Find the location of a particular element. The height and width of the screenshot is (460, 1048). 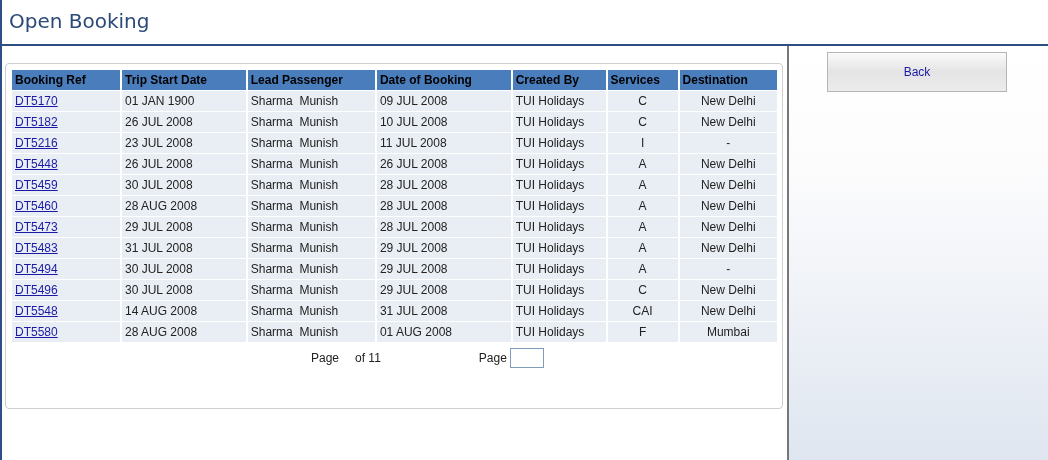

page-title: Open Booking is located at coordinates (79, 20).